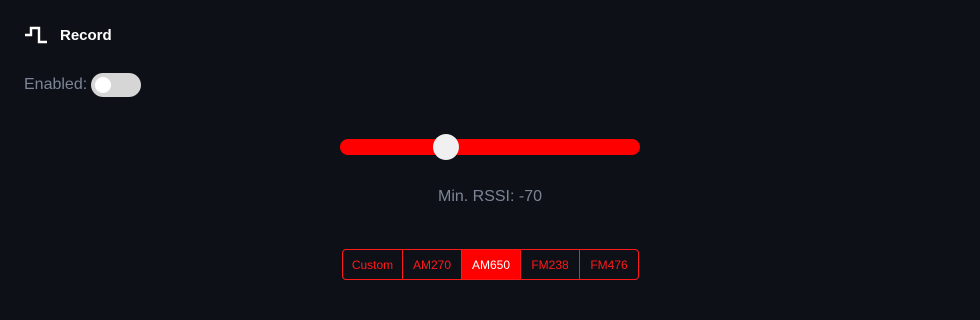 This screenshot has width=980, height=320. Describe the element at coordinates (372, 264) in the screenshot. I see `preset-button-custom: Custom` at that location.